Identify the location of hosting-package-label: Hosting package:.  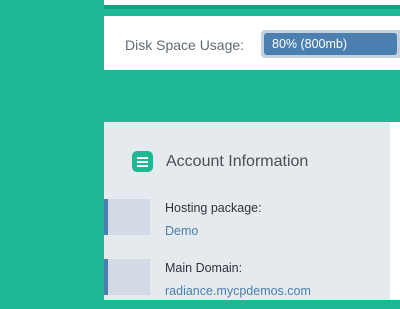
(213, 208).